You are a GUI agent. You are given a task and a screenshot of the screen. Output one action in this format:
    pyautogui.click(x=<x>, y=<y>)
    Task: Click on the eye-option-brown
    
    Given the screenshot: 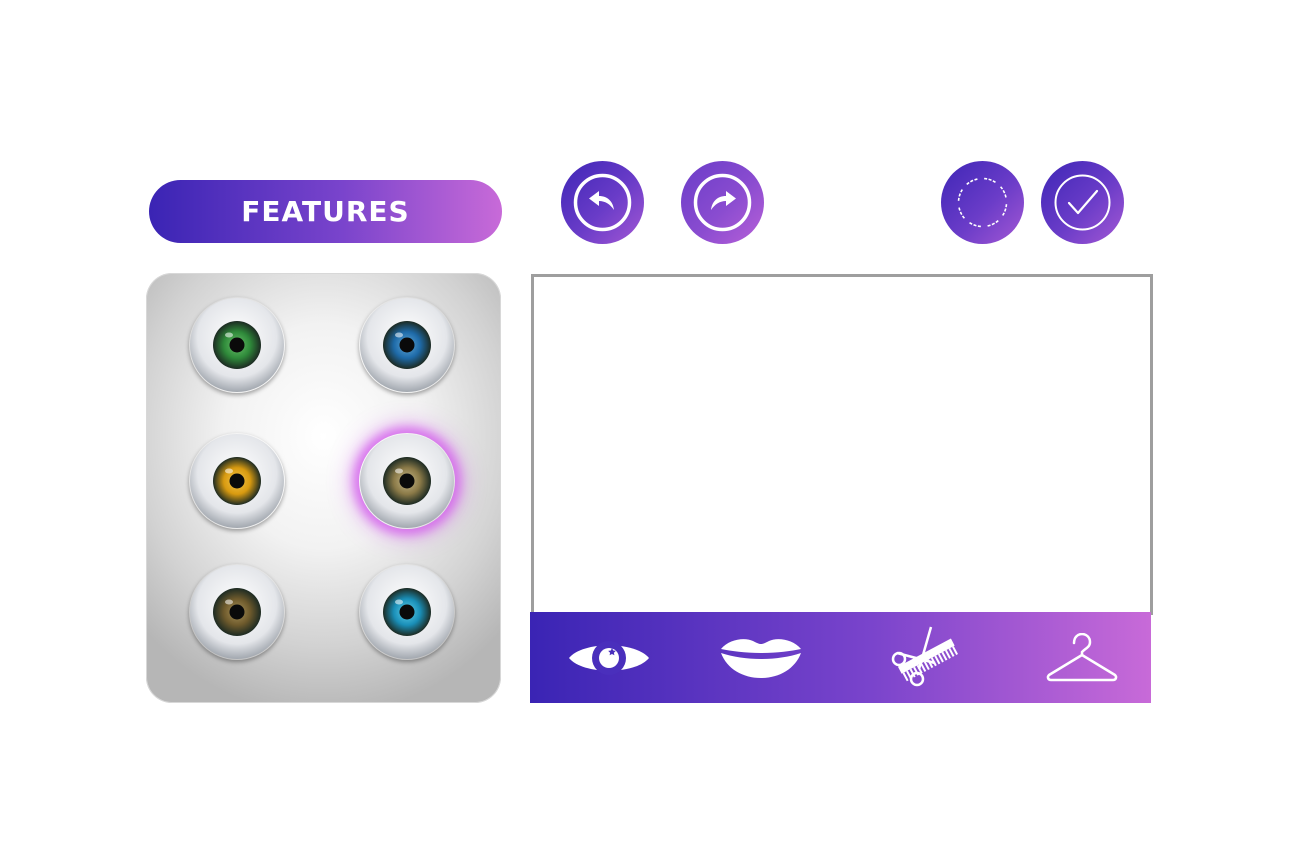 What is the action you would take?
    pyautogui.click(x=237, y=612)
    